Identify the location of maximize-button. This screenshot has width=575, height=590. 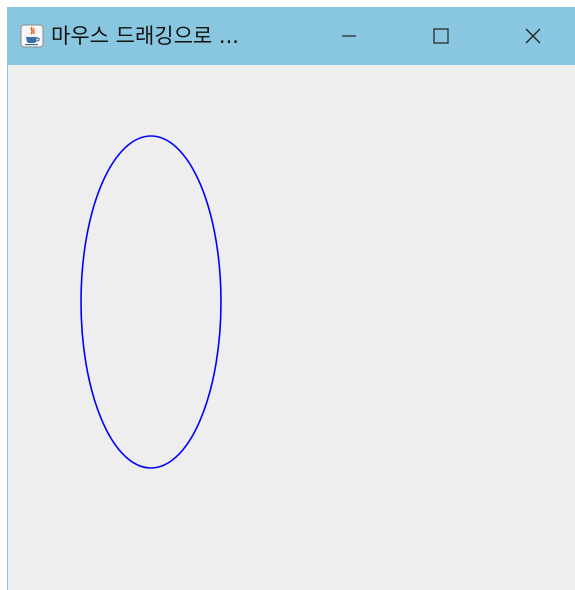
(441, 36).